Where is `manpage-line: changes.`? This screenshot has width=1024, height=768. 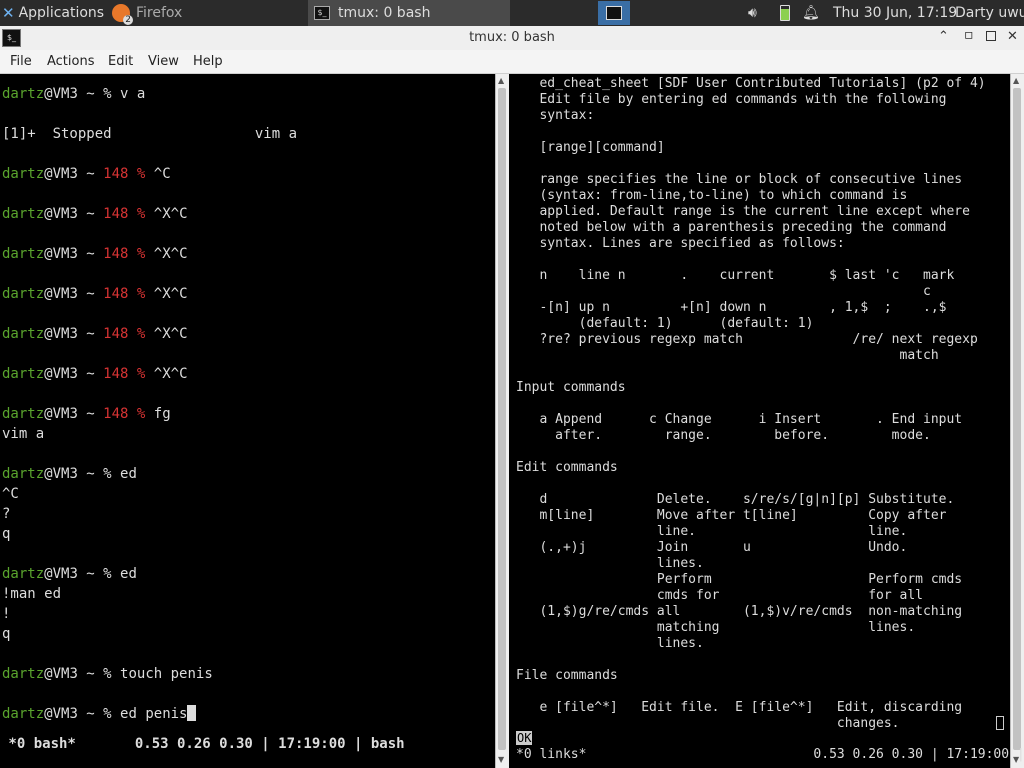
manpage-line: changes. is located at coordinates (708, 723).